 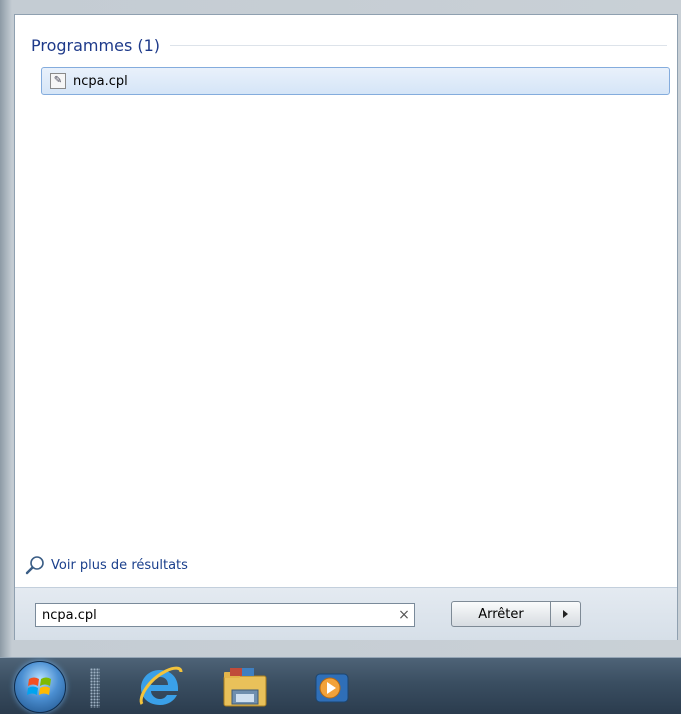 I want to click on stop-button-label: Arrêter, so click(x=501, y=614).